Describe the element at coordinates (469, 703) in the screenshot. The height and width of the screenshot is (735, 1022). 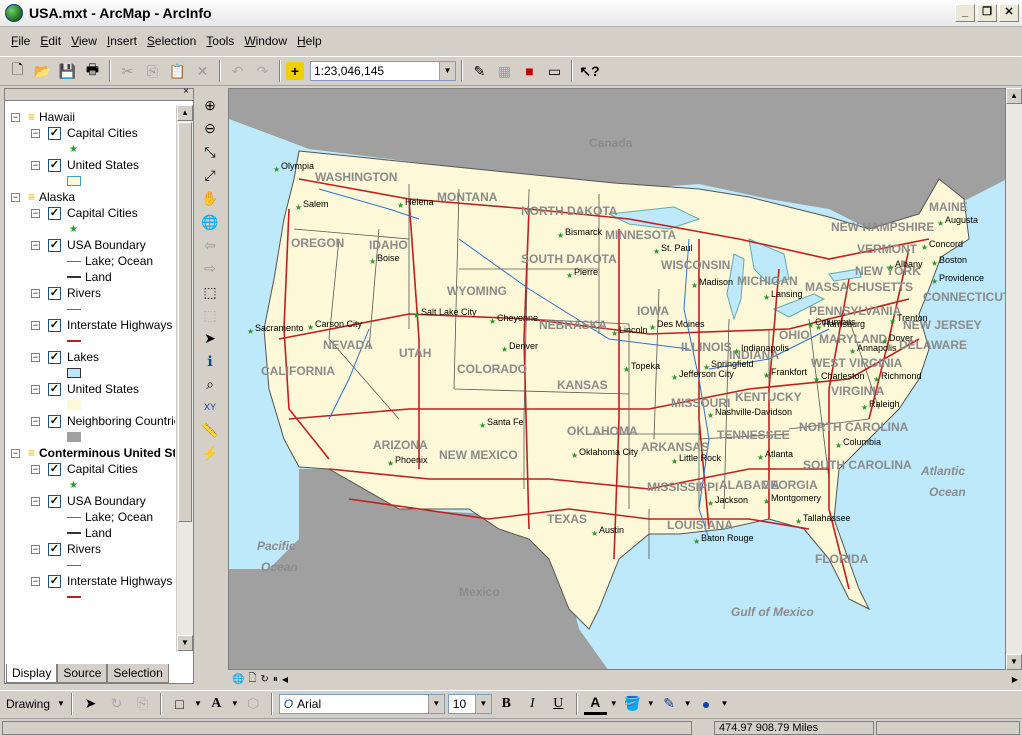
I see `font-size-combo: 10 ▼` at that location.